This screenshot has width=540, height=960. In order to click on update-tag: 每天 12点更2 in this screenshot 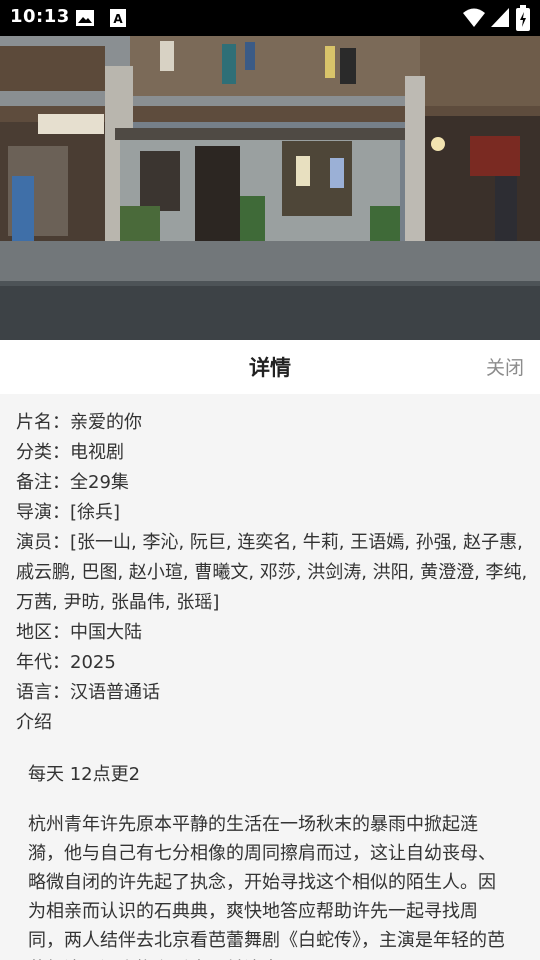, I will do `click(84, 774)`.